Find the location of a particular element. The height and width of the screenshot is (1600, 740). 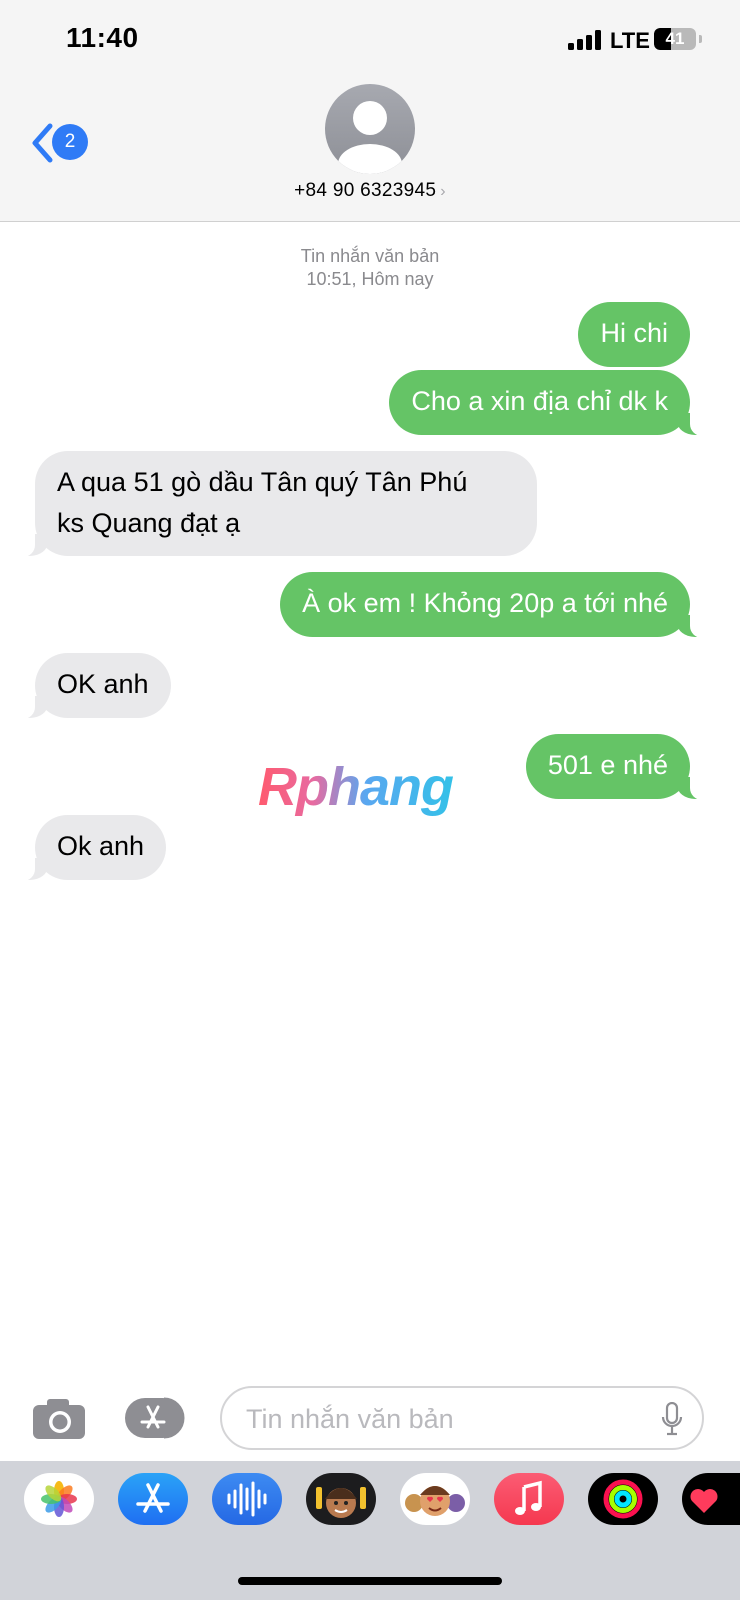

message-text-line: ks Quang đạt ạ is located at coordinates (149, 523).